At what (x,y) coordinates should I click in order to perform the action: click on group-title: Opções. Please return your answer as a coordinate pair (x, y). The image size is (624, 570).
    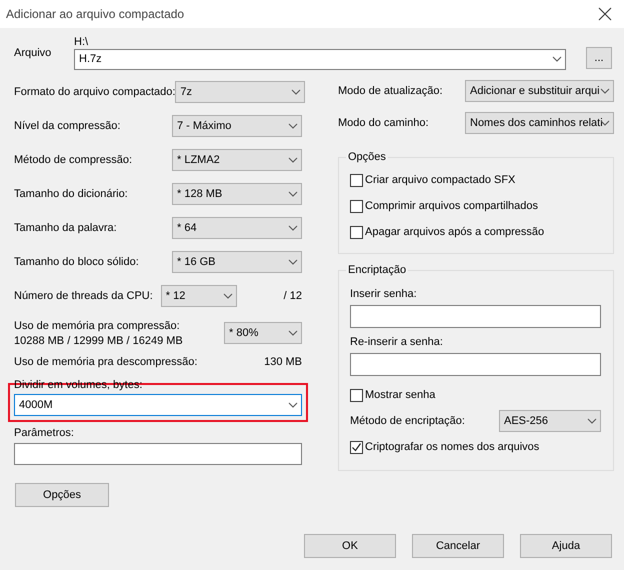
    Looking at the image, I should click on (367, 157).